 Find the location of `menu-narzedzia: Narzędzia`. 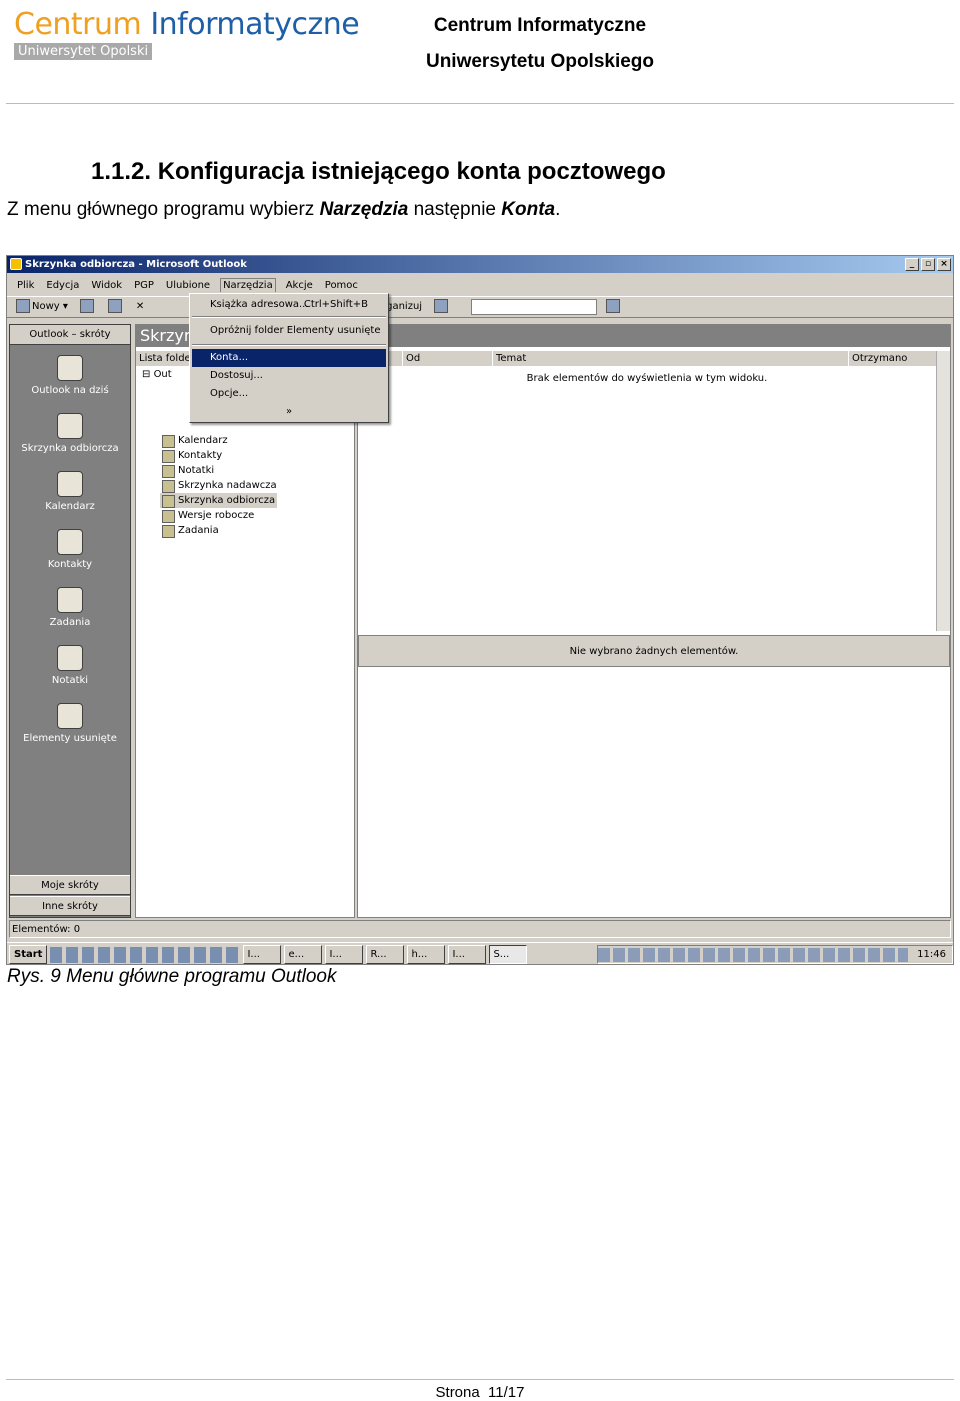

menu-narzedzia: Narzędzia is located at coordinates (248, 285).